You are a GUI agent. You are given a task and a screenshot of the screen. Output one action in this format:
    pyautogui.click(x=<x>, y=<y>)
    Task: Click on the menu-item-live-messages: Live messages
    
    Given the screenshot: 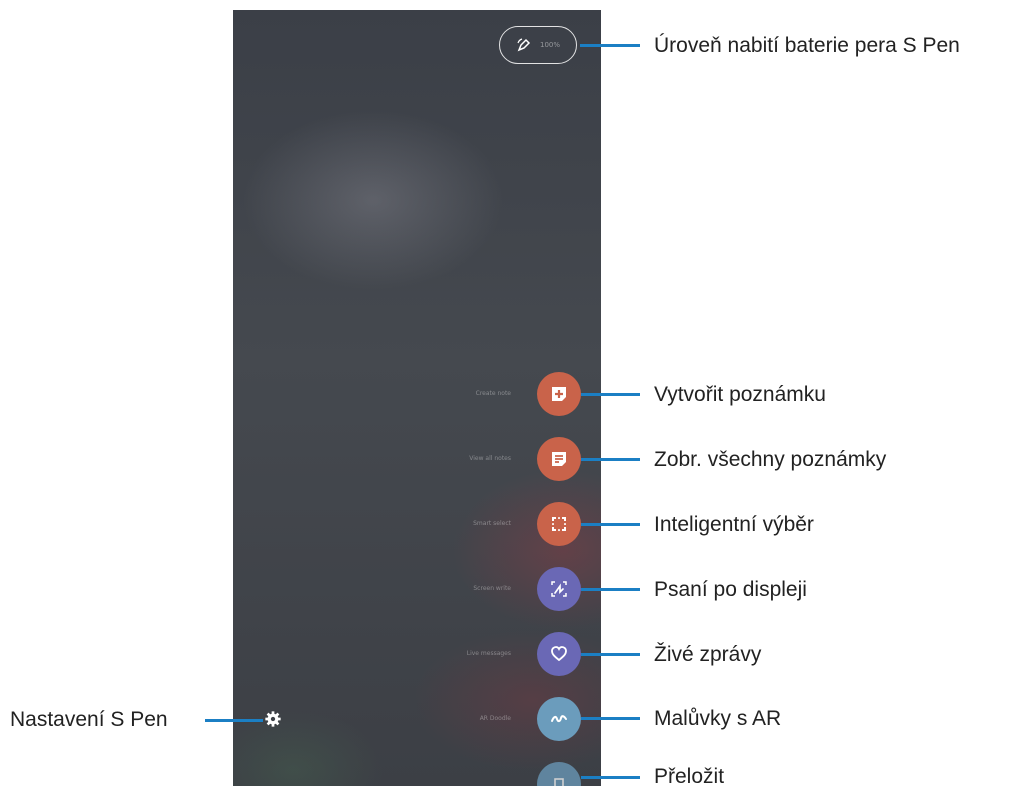 What is the action you would take?
    pyautogui.click(x=417, y=654)
    